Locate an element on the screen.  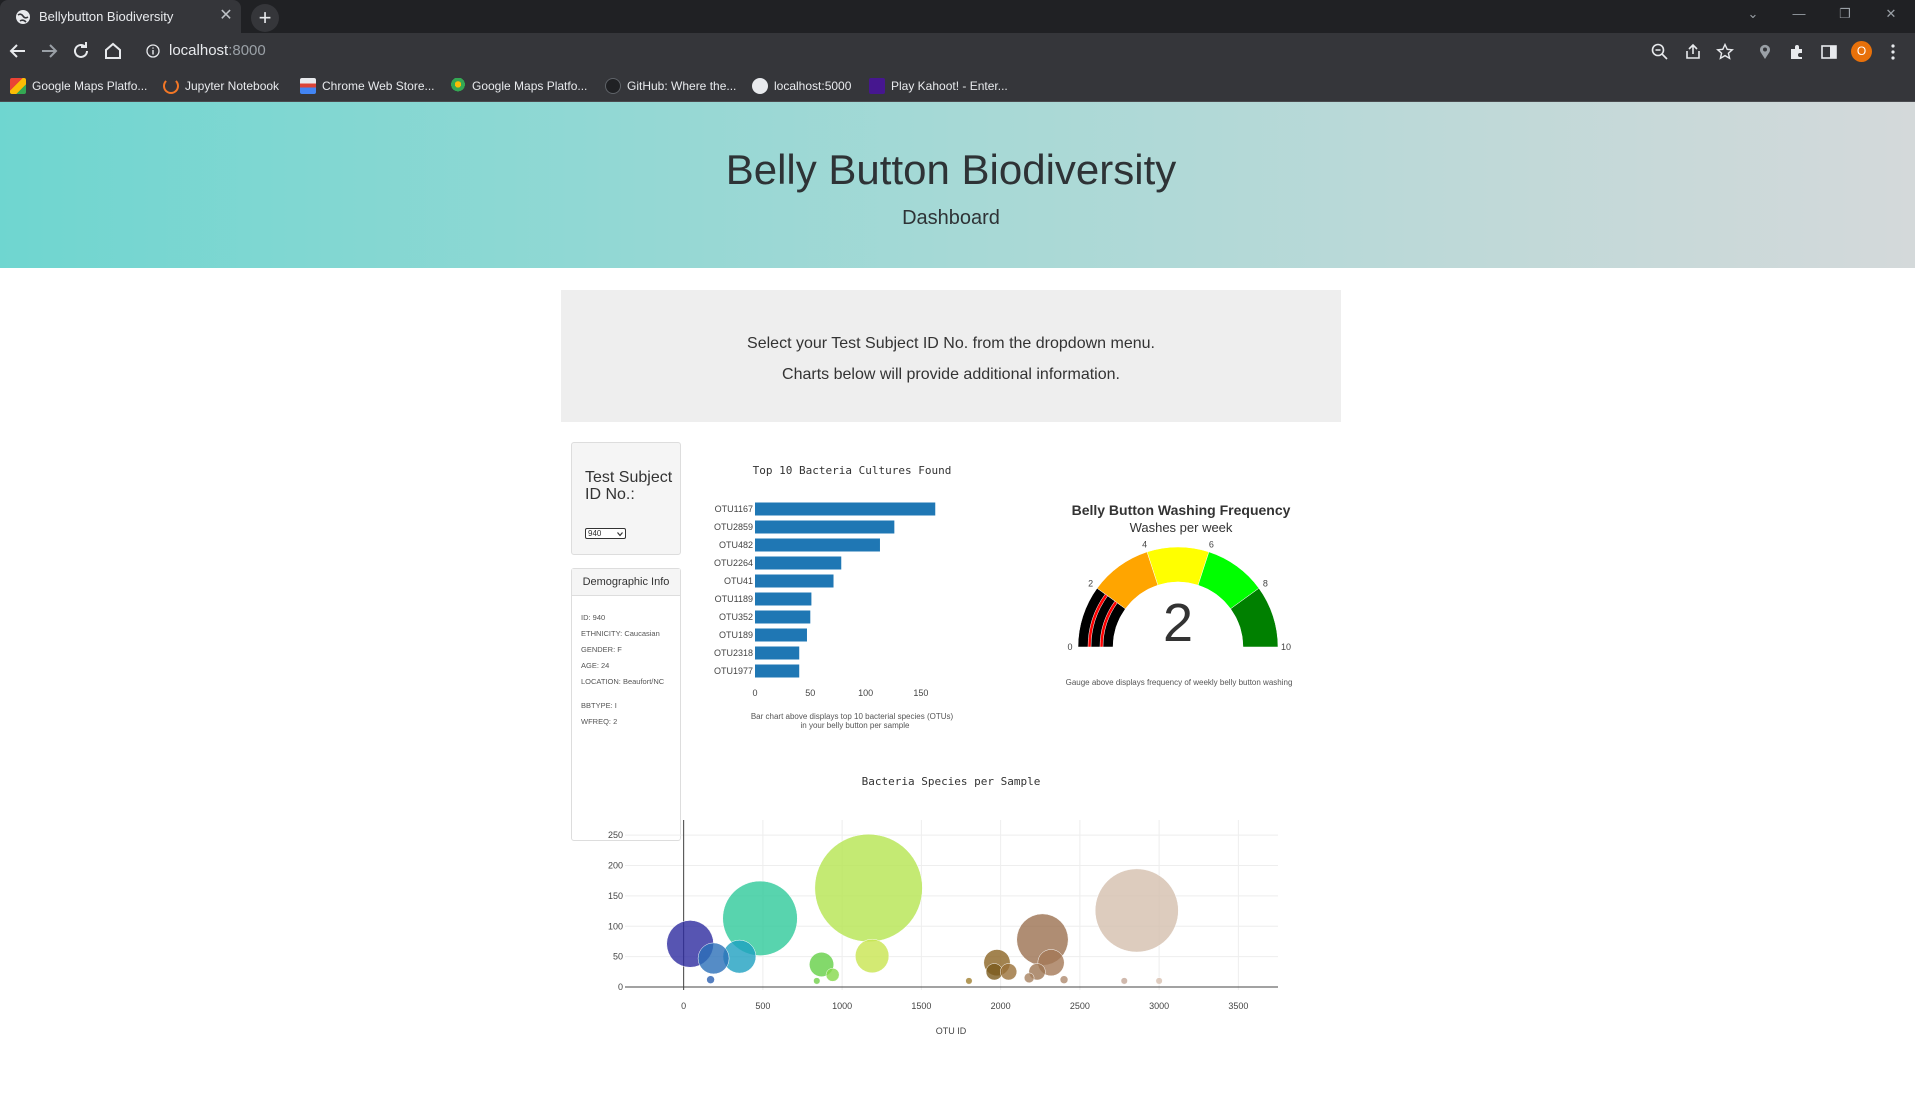
bookmark-star-icon is located at coordinates (1725, 52).